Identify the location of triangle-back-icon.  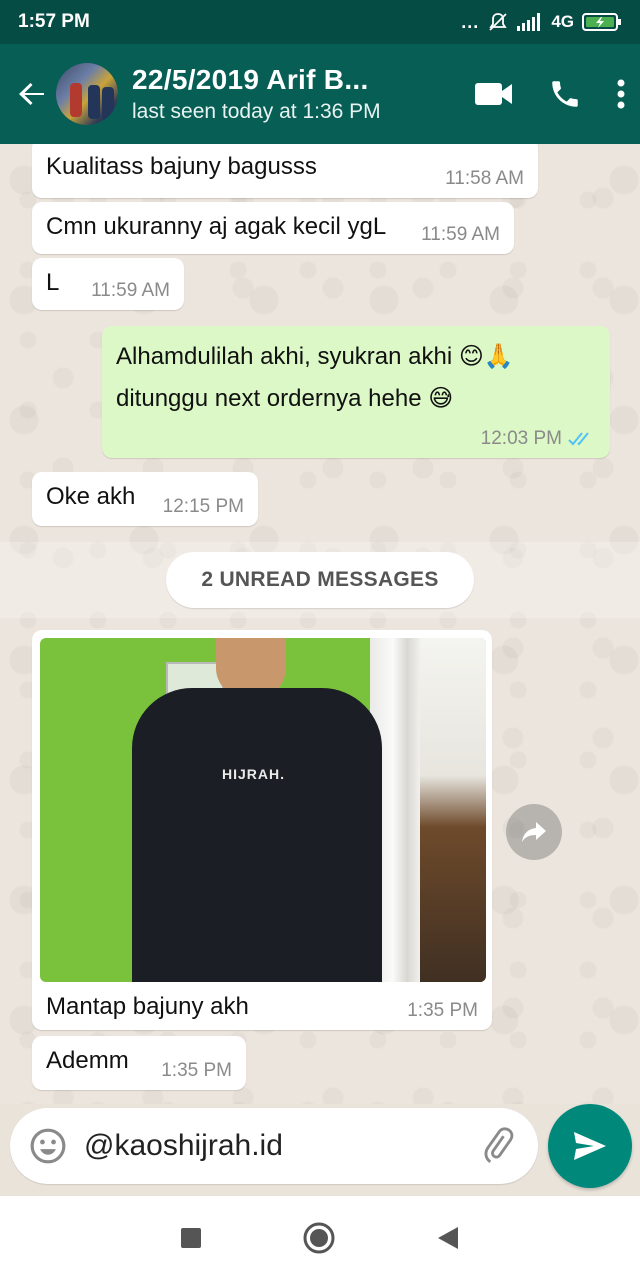
(448, 1238).